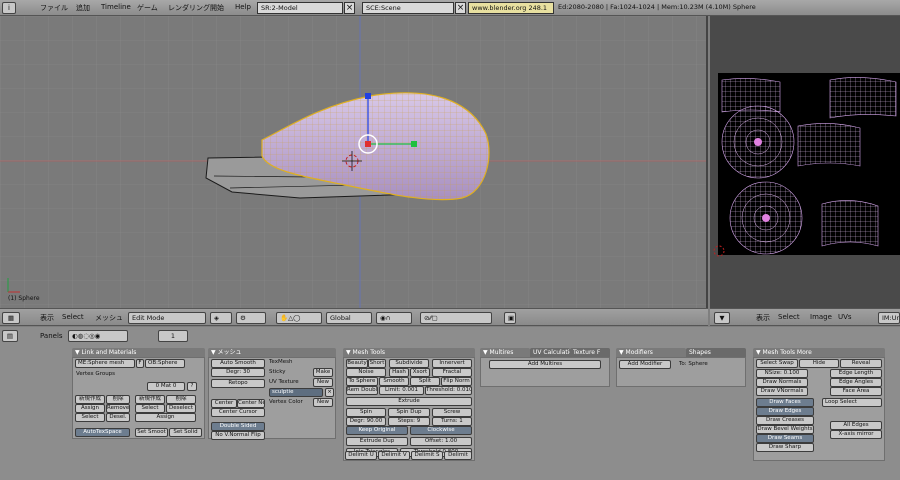  I want to click on steps-field: Steps: 9, so click(409, 421).